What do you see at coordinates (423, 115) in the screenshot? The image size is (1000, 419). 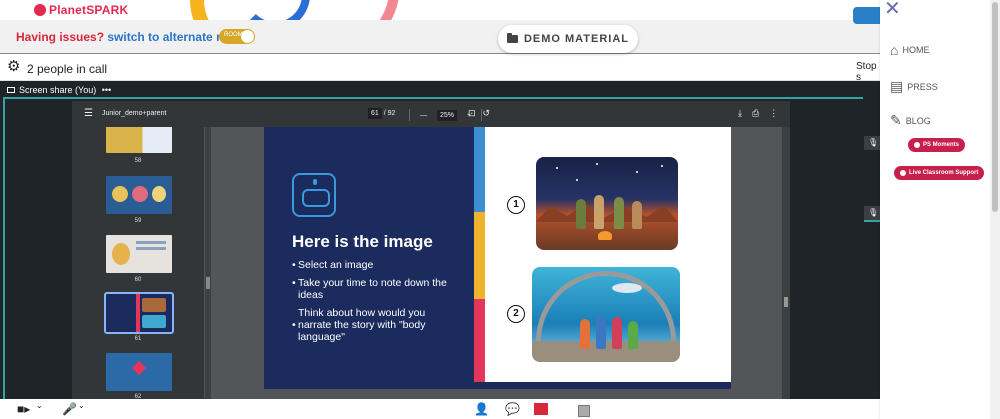 I see `zoom-out-button: —` at bounding box center [423, 115].